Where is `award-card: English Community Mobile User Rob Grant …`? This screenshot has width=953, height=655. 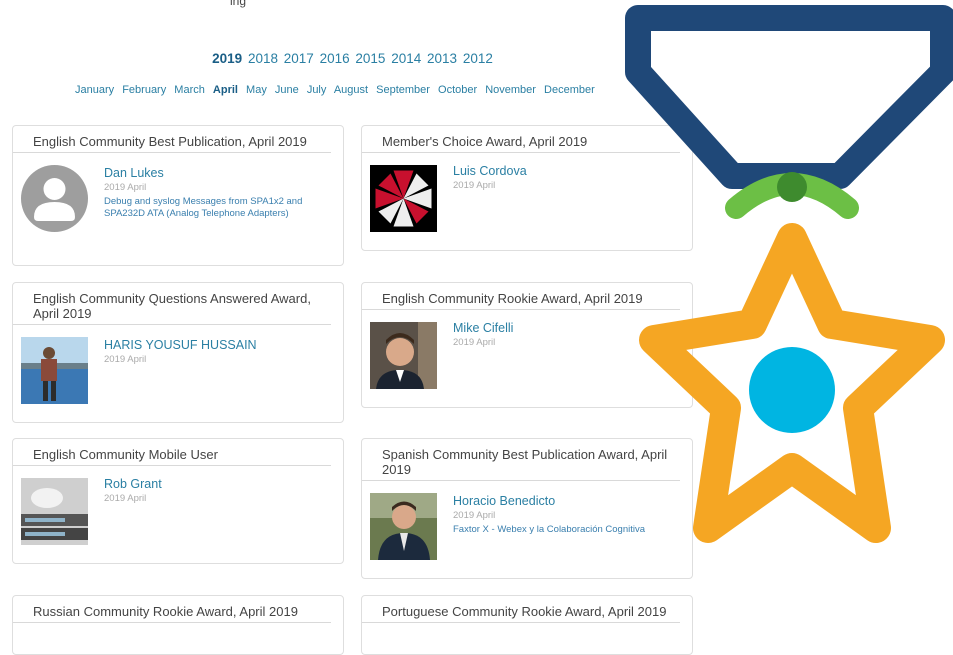 award-card: English Community Mobile User Rob Grant … is located at coordinates (178, 501).